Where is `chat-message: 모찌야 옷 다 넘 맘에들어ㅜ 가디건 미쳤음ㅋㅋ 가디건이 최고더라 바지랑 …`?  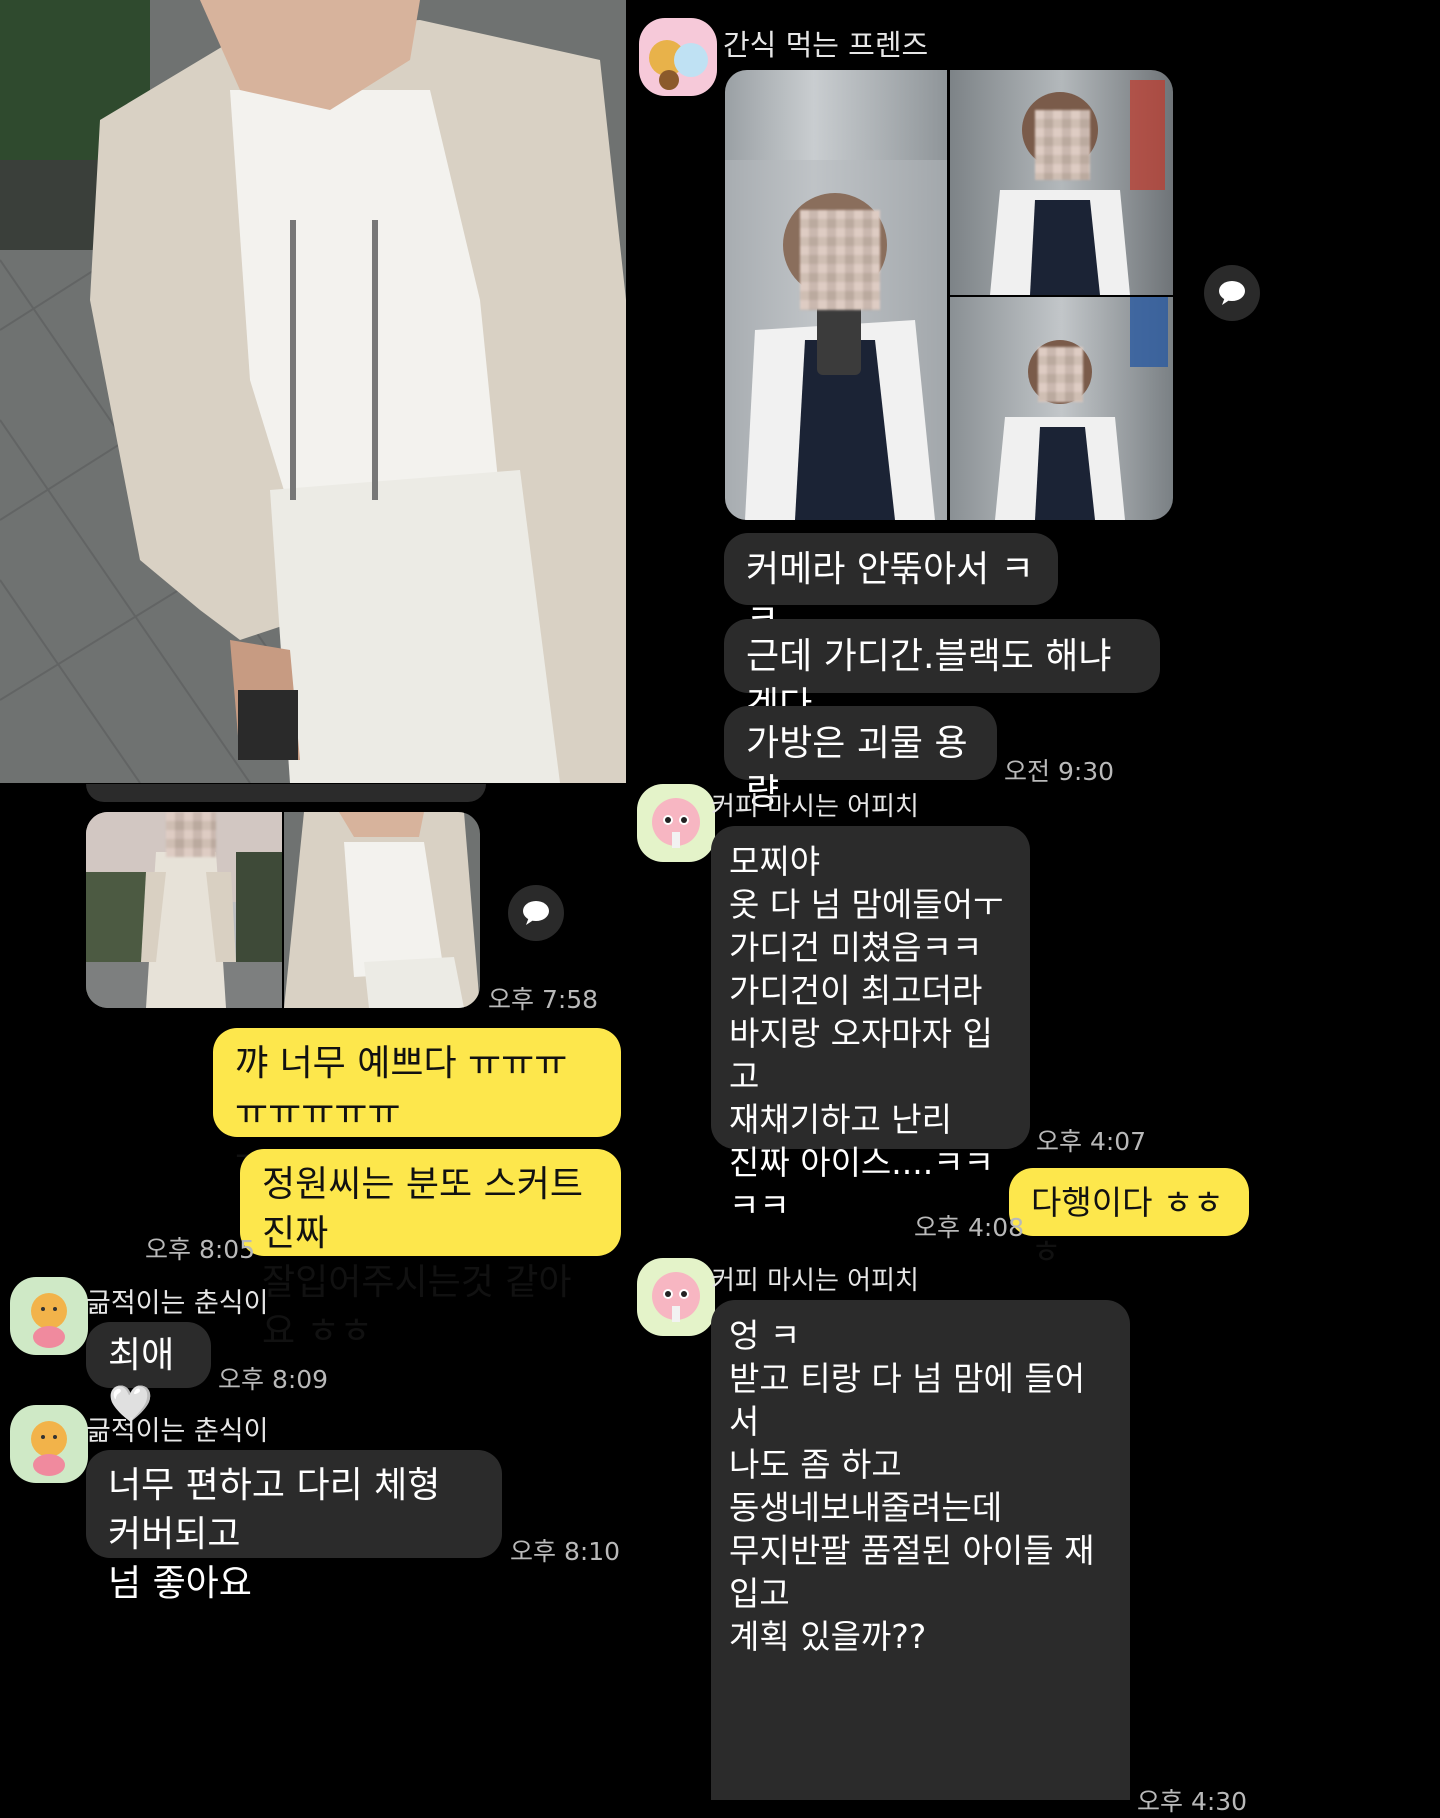 chat-message: 모찌야 옷 다 넘 맘에들어ㅜ 가디건 미쳤음ㅋㅋ 가디건이 최고더라 바지랑 … is located at coordinates (870, 1025).